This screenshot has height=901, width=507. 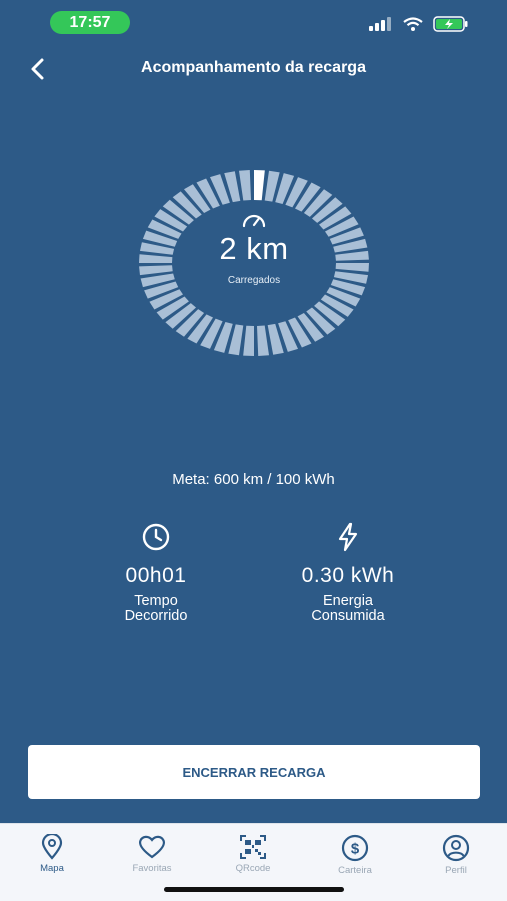 I want to click on elapsed-time-label-line1: Tempo, so click(x=156, y=601).